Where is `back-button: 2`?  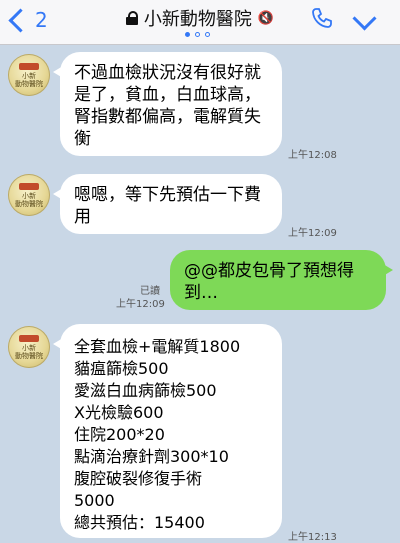
back-button: 2 is located at coordinates (27, 20).